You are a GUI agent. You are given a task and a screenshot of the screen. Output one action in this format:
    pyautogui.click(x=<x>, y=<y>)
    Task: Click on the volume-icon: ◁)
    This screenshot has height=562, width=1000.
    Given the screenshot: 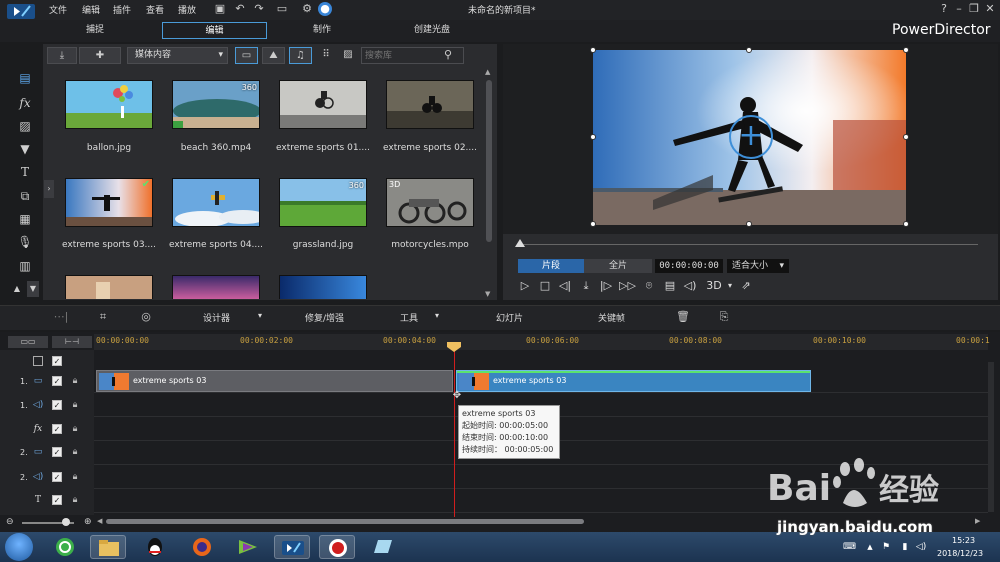 What is the action you would take?
    pyautogui.click(x=690, y=286)
    